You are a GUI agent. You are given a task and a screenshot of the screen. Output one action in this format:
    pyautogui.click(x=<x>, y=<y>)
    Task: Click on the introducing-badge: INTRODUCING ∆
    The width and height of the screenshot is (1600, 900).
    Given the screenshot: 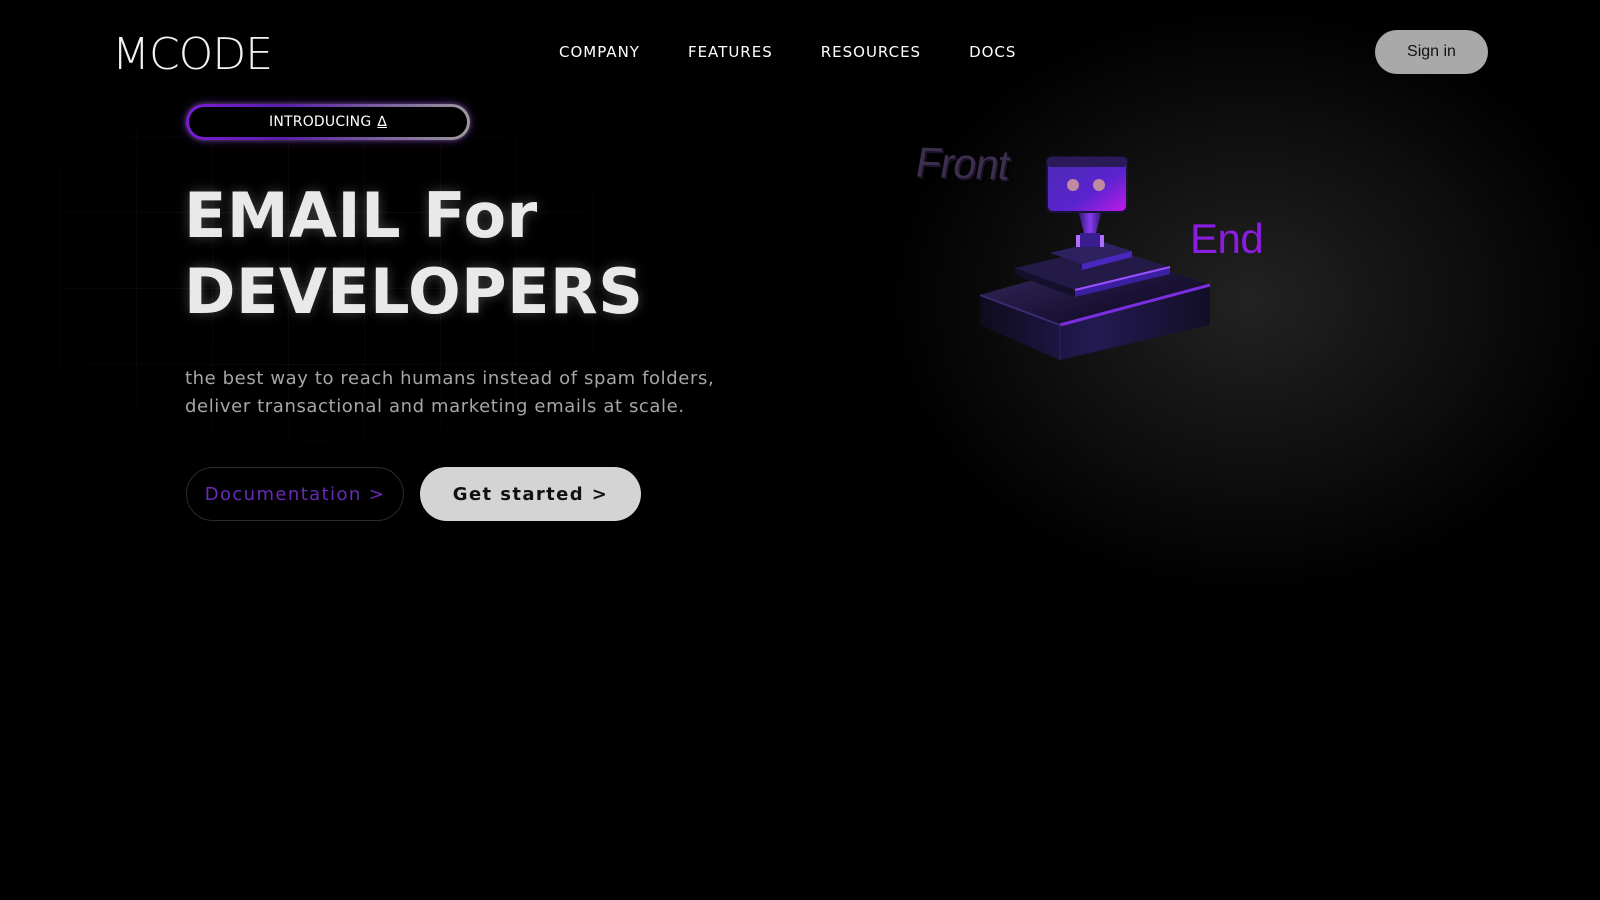 What is the action you would take?
    pyautogui.click(x=328, y=122)
    